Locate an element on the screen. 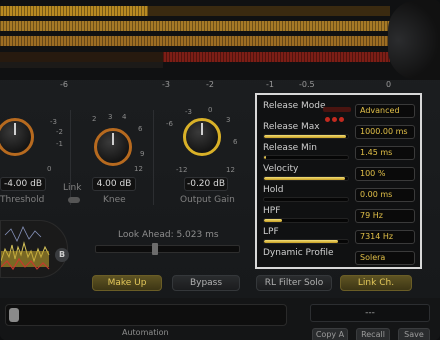  release-max-label: Release Max is located at coordinates (291, 127).